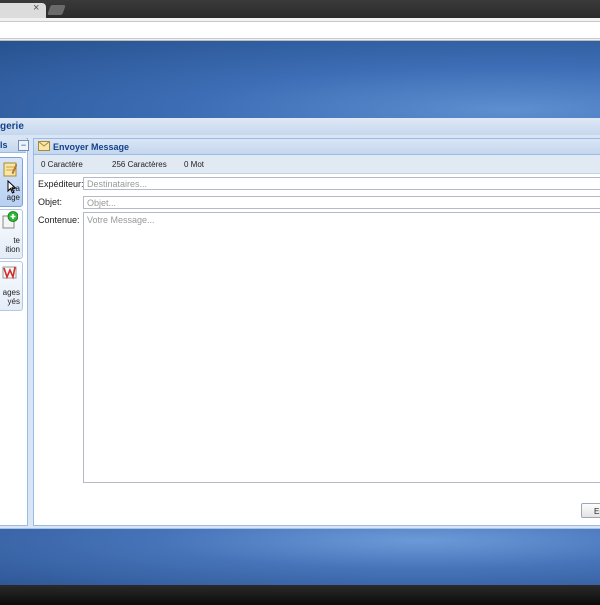 The image size is (600, 605). Describe the element at coordinates (11, 234) in the screenshot. I see `sidebar-item-add-contact: te ition` at that location.